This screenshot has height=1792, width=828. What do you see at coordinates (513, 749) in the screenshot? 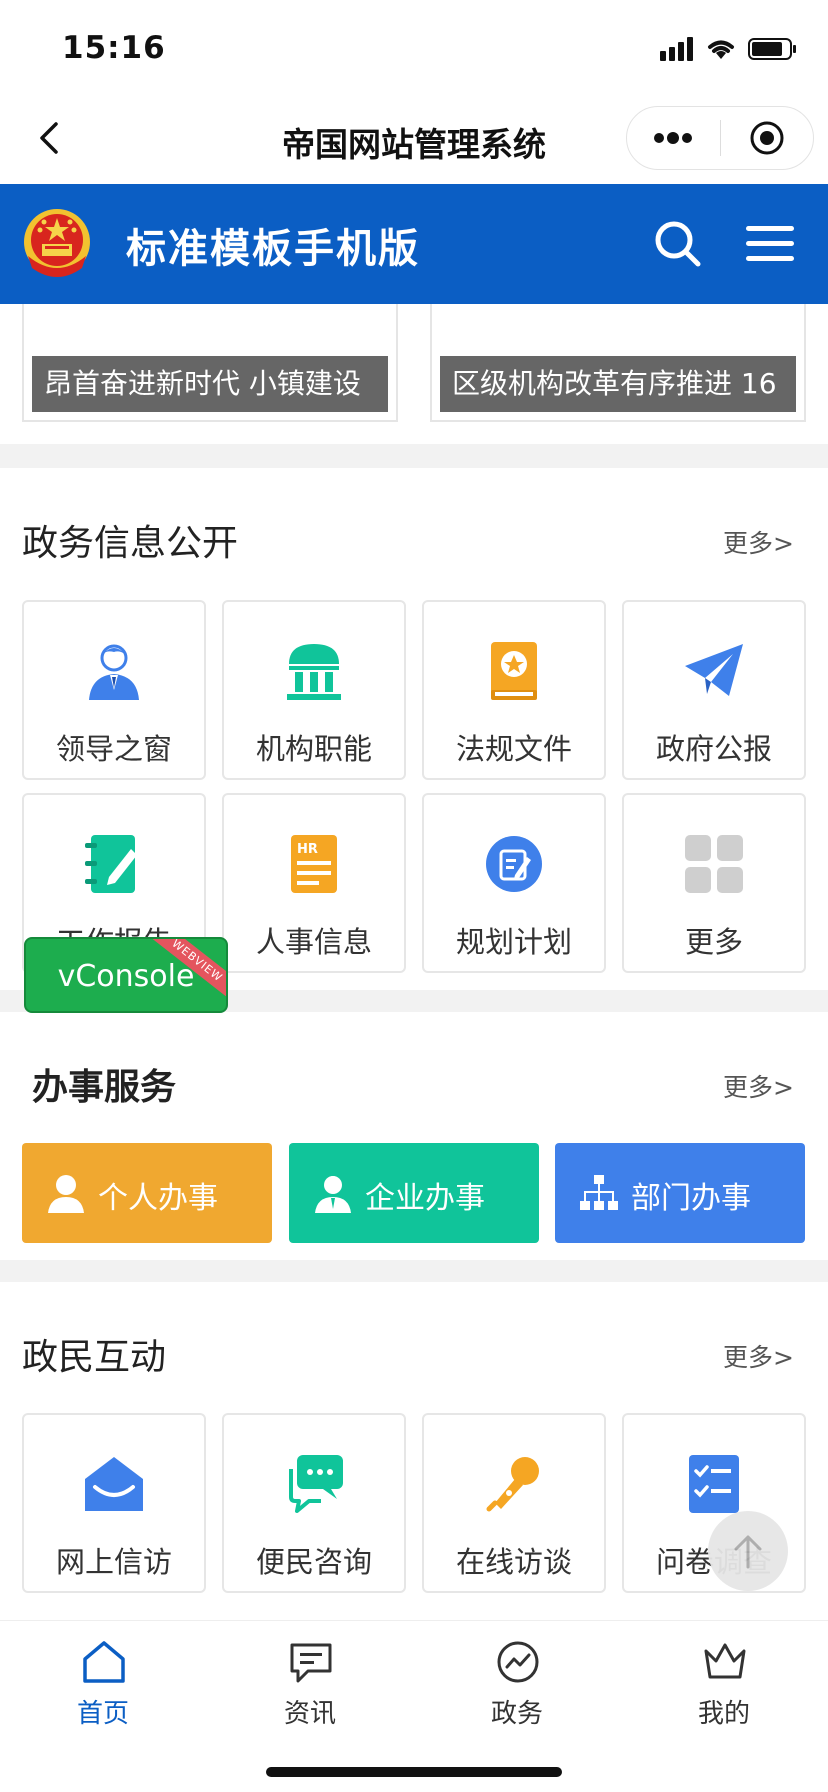
I see `tile-label: 法规文件` at bounding box center [513, 749].